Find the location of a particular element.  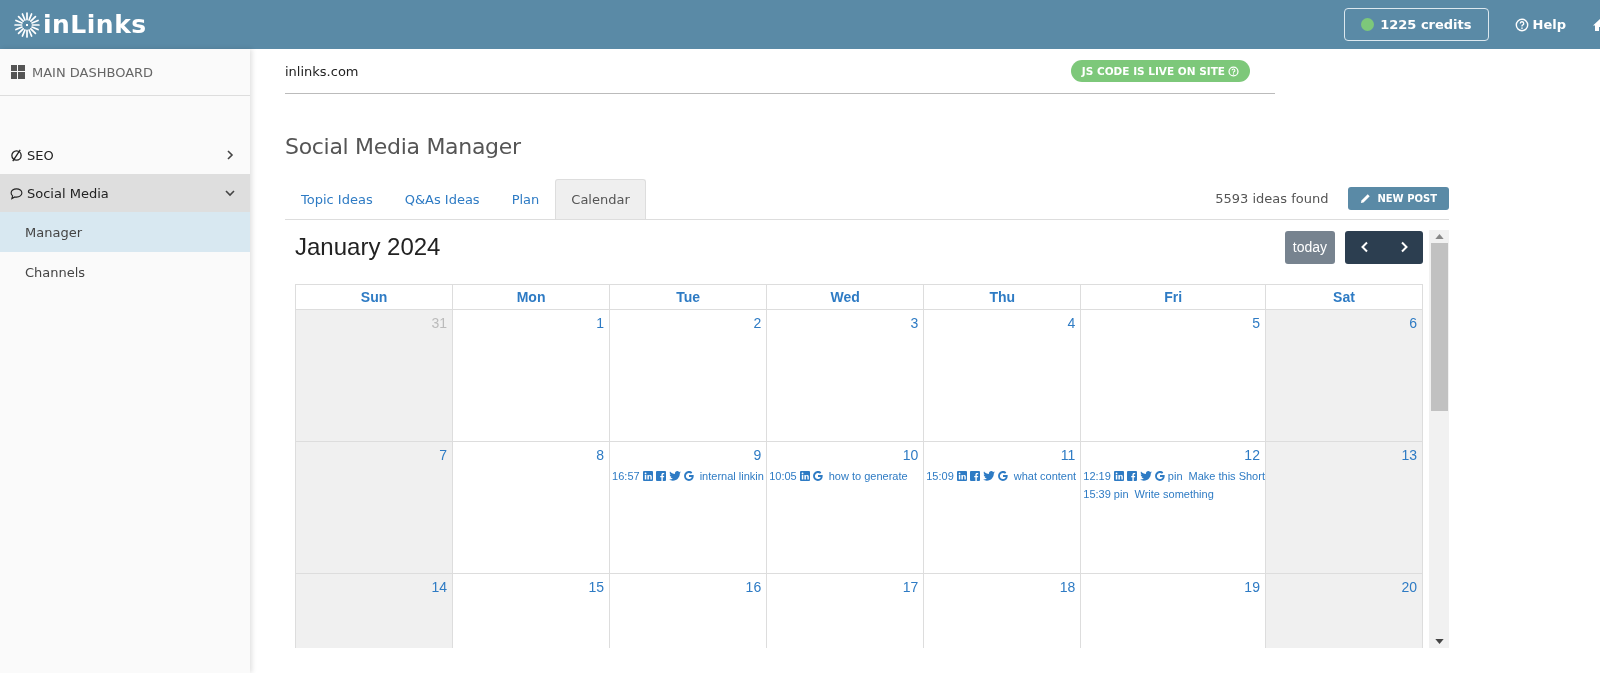

scroll-up-icon is located at coordinates (1439, 236).